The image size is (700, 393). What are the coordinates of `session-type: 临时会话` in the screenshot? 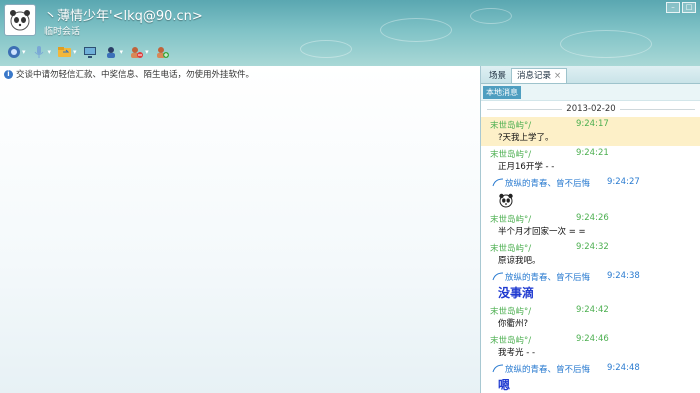 It's located at (62, 32).